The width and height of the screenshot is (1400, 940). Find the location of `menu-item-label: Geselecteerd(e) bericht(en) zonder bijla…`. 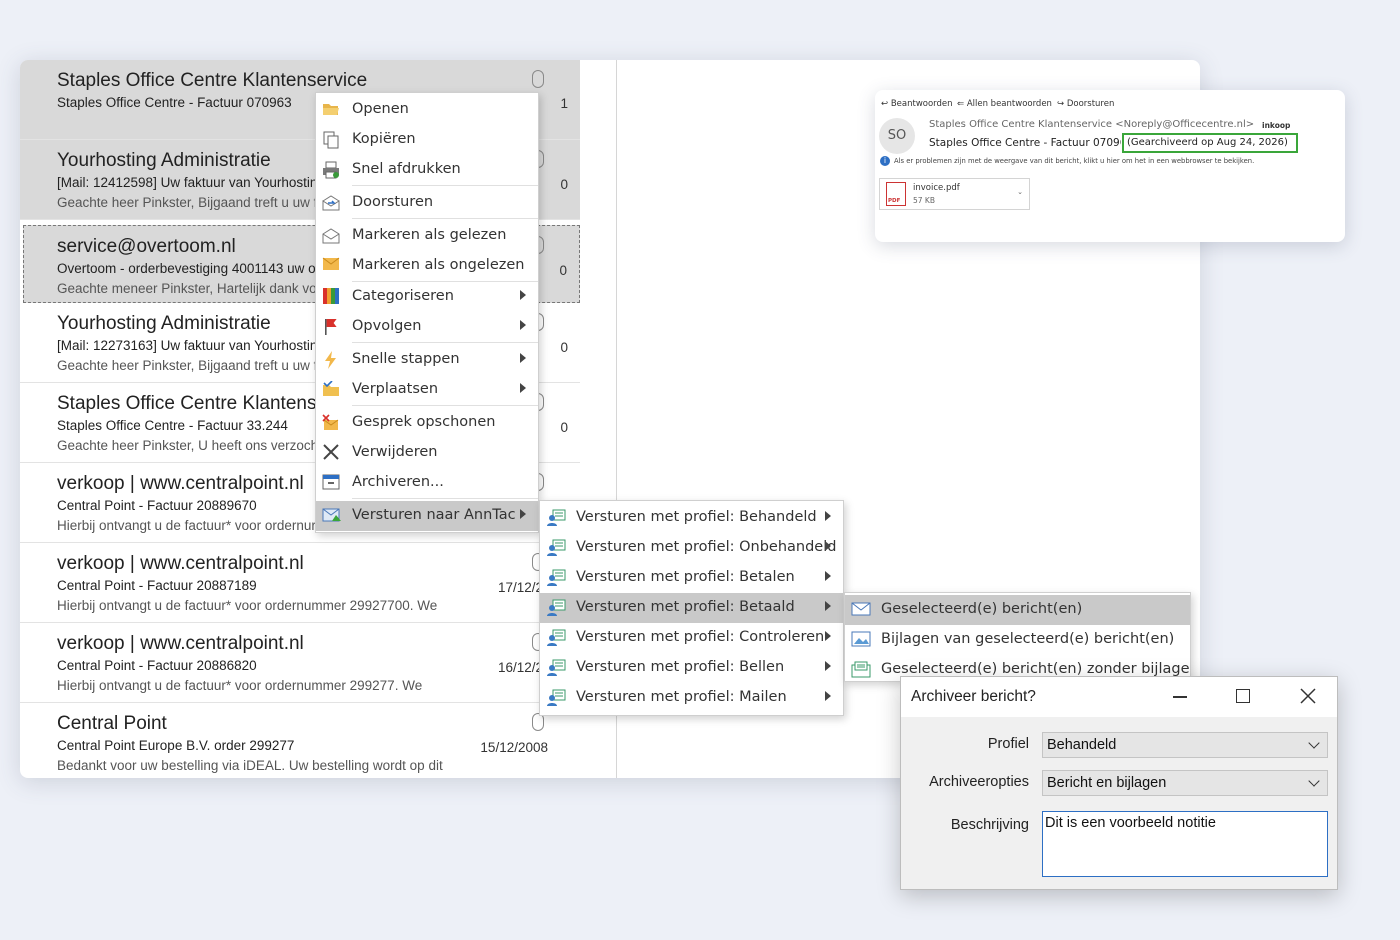

menu-item-label: Geselecteerd(e) bericht(en) zonder bijla… is located at coordinates (1035, 669).